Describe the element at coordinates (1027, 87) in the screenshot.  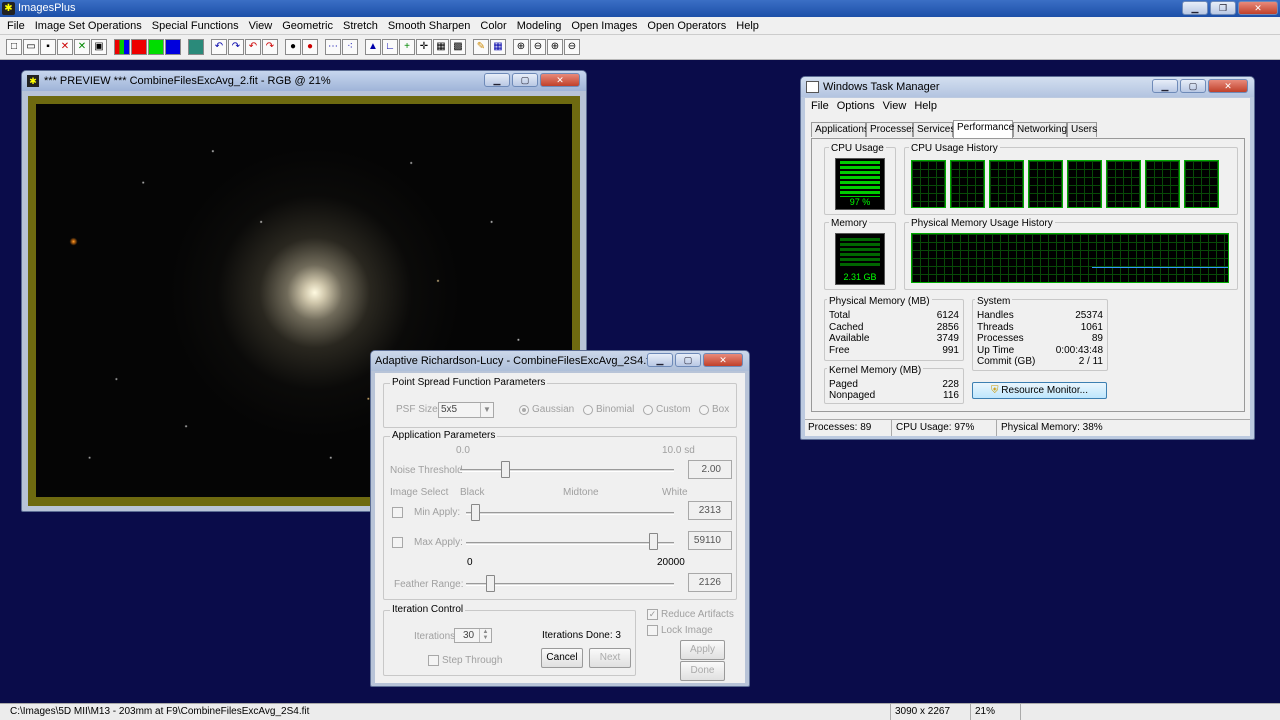
I see `tm-titlebar: Windows Task Manager ▁ ▢ ✕` at that location.